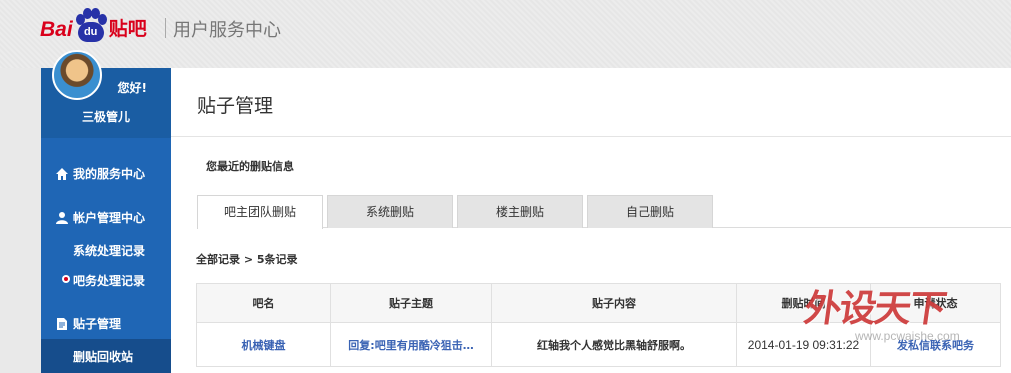 The height and width of the screenshot is (373, 1011). What do you see at coordinates (165, 28) in the screenshot?
I see `header-divider` at bounding box center [165, 28].